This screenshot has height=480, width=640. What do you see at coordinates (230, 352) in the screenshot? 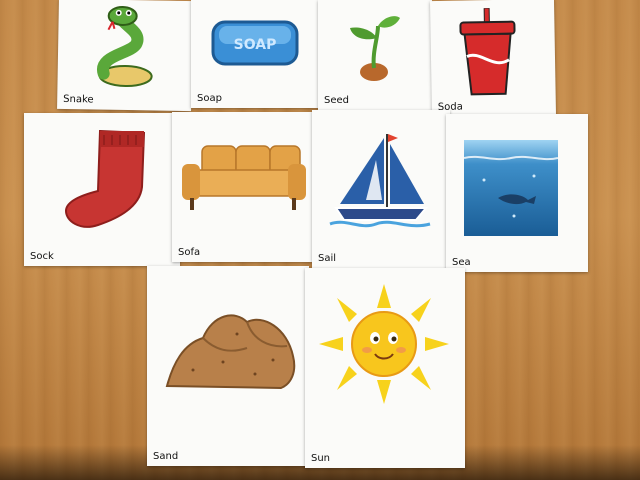
I see `sand-icon` at bounding box center [230, 352].